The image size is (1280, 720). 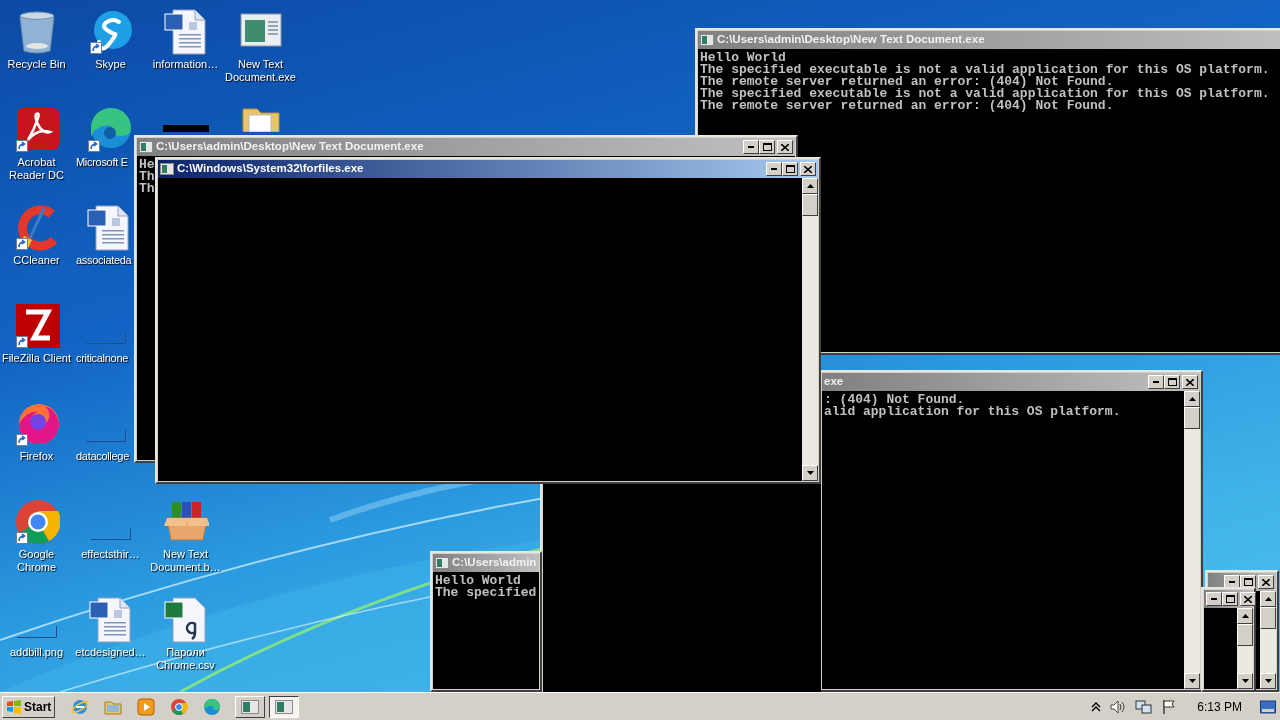 I want to click on windows-flag-icon, so click(x=14, y=706).